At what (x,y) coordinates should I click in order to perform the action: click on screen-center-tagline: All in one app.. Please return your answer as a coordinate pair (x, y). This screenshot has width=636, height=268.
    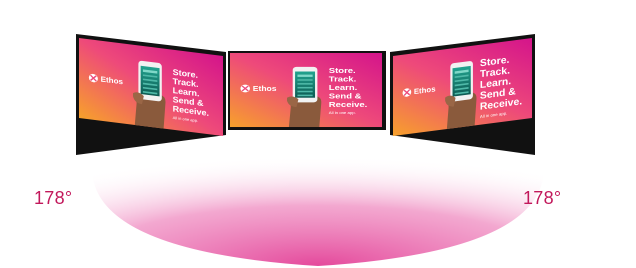
    Looking at the image, I should click on (342, 112).